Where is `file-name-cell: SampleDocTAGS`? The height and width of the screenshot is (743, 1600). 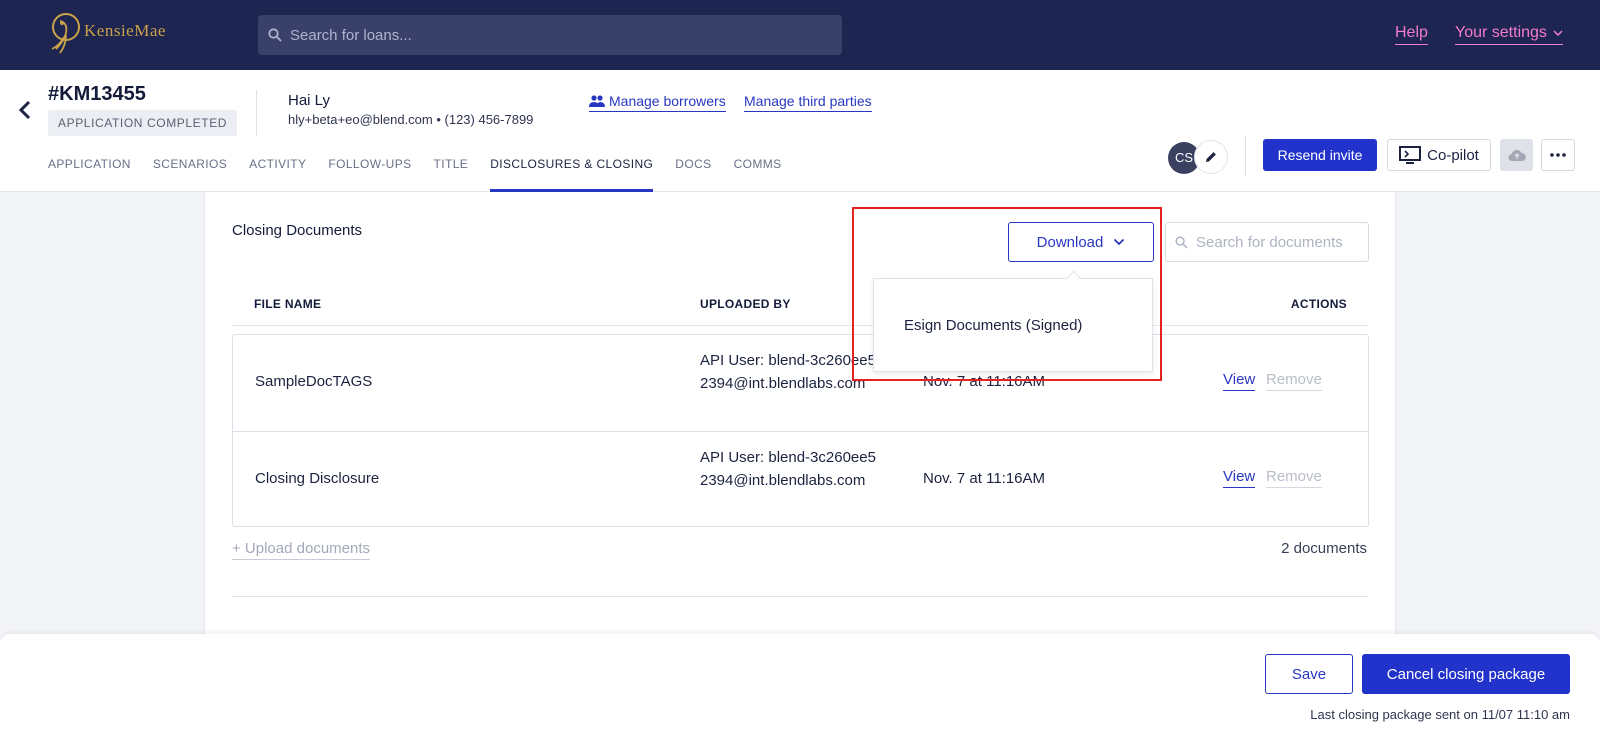 file-name-cell: SampleDocTAGS is located at coordinates (314, 381).